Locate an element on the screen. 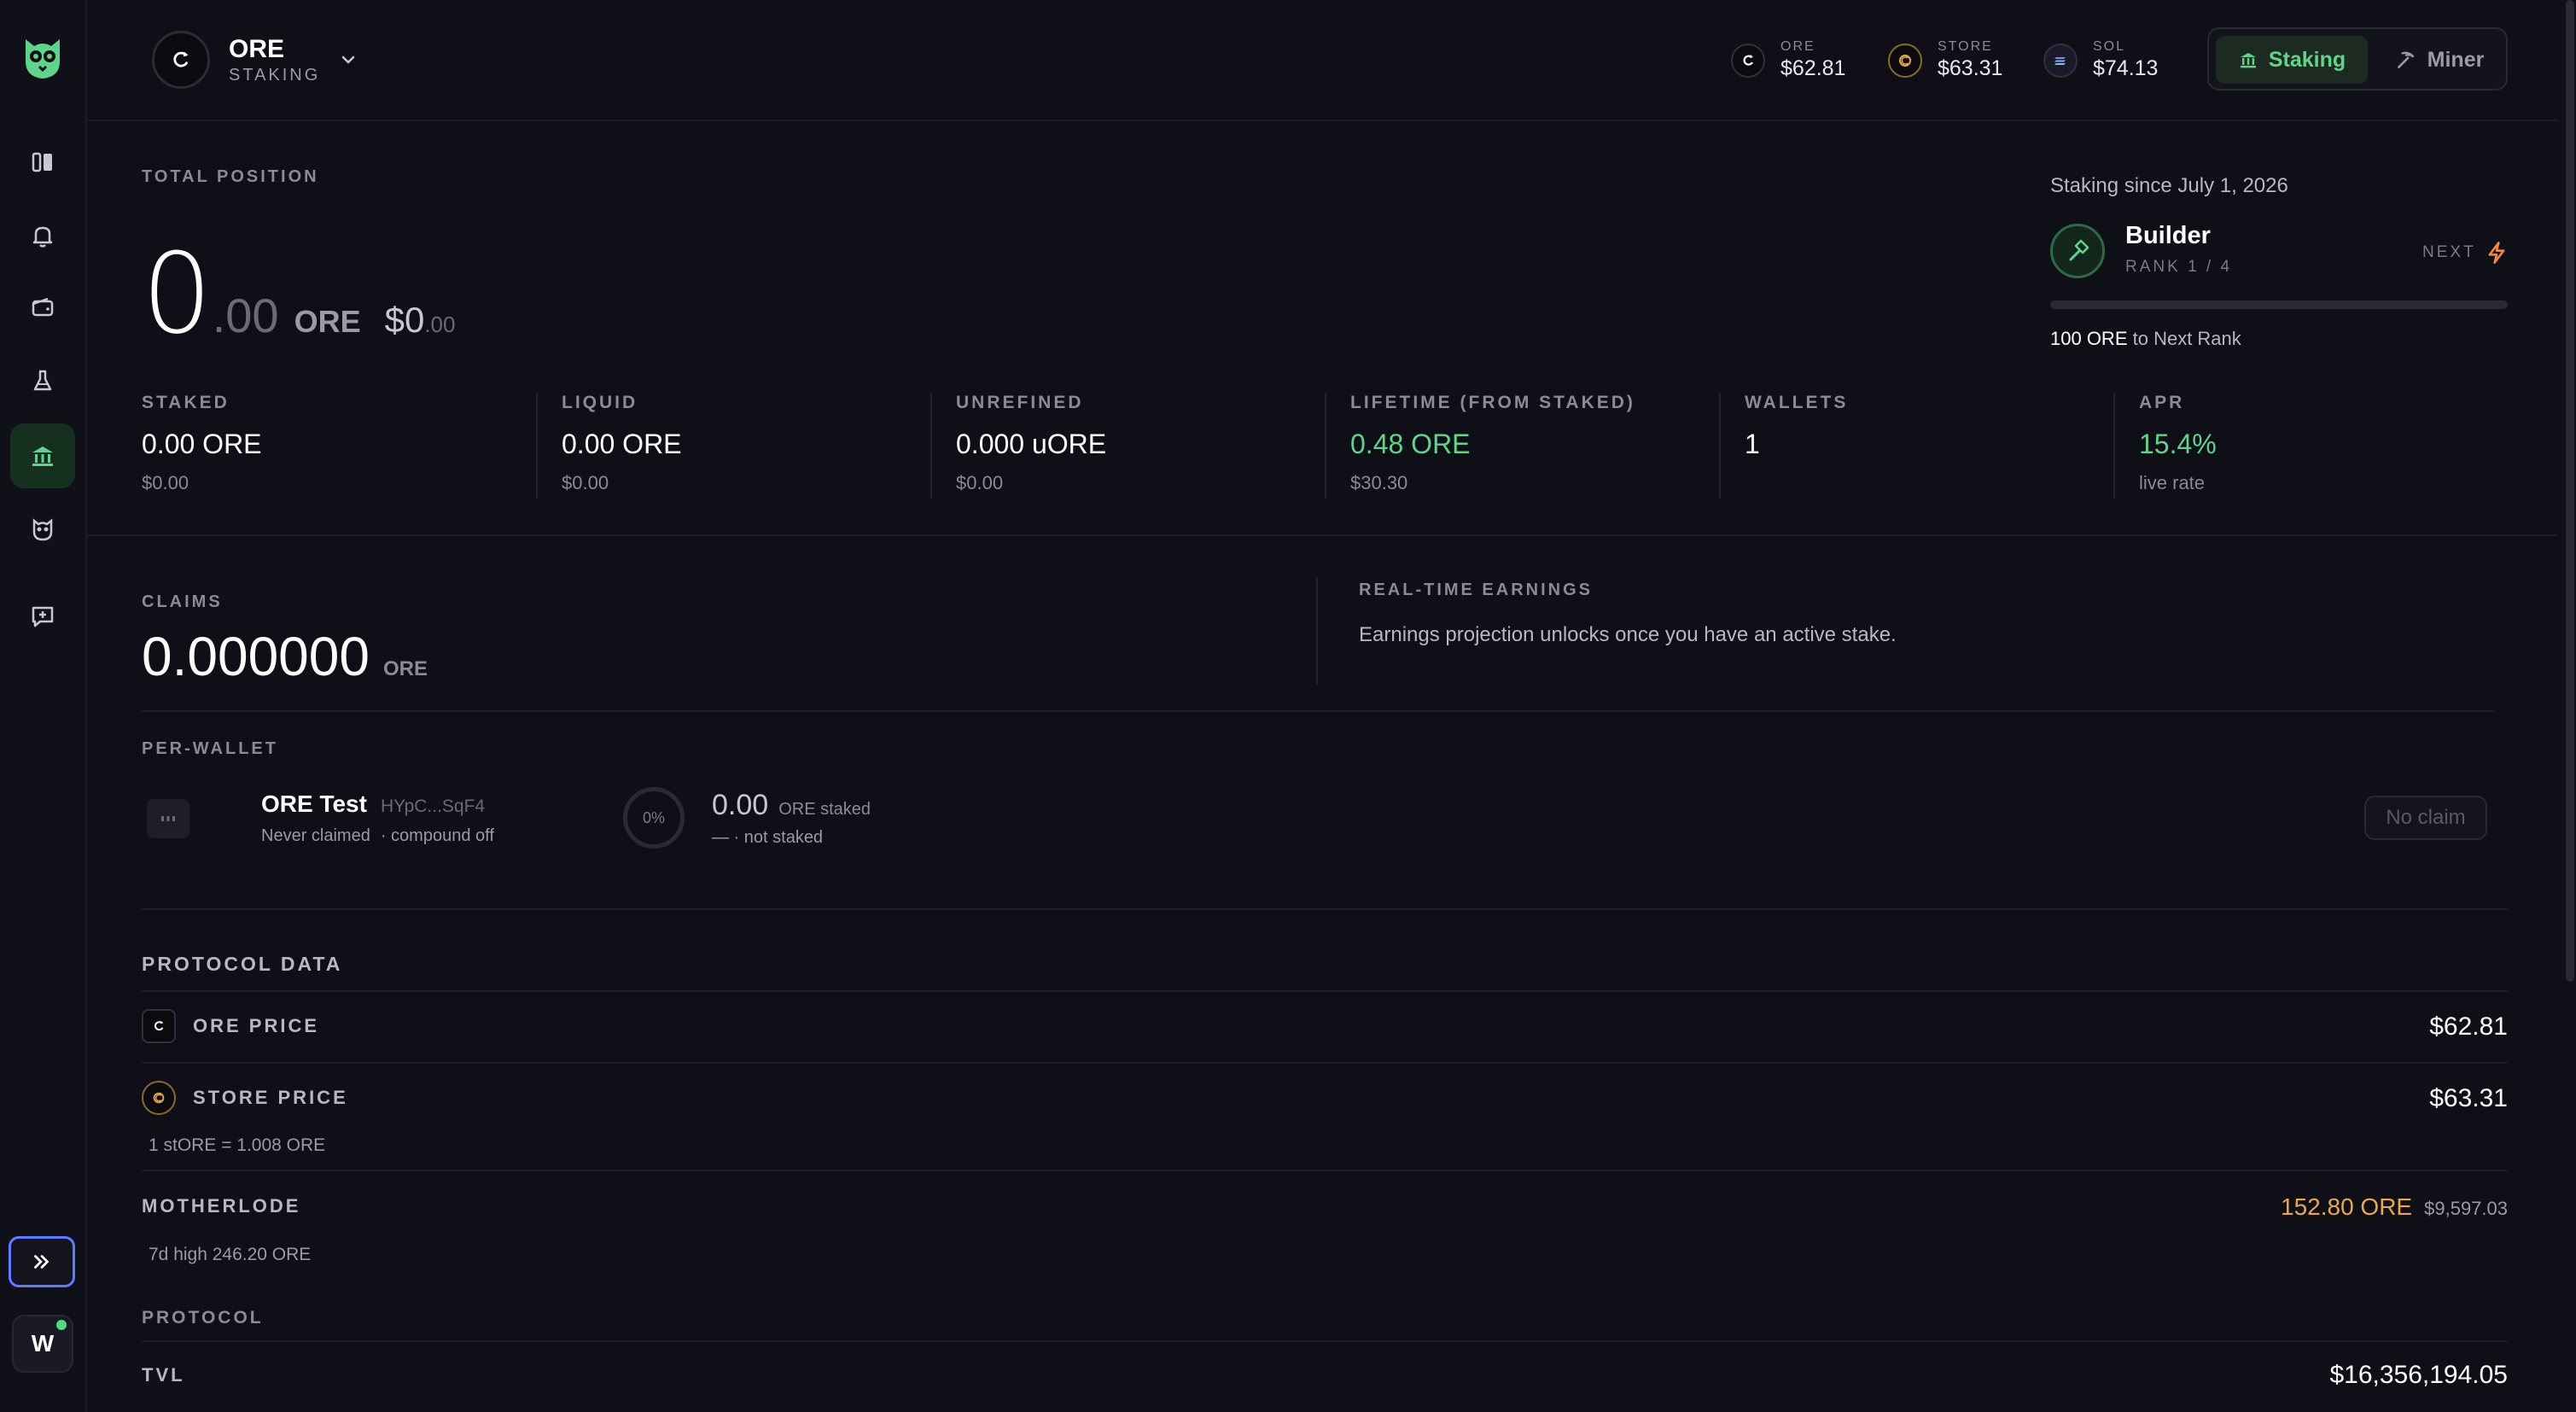  stat-liquid: LIQUID 0.00 ORE $0.00 is located at coordinates (622, 443).